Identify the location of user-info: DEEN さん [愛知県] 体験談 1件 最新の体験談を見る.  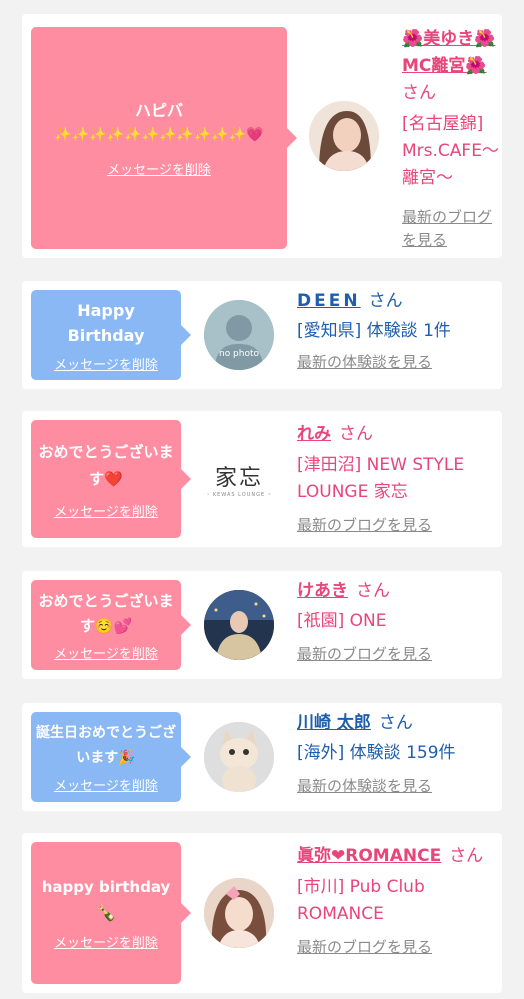
(397, 331).